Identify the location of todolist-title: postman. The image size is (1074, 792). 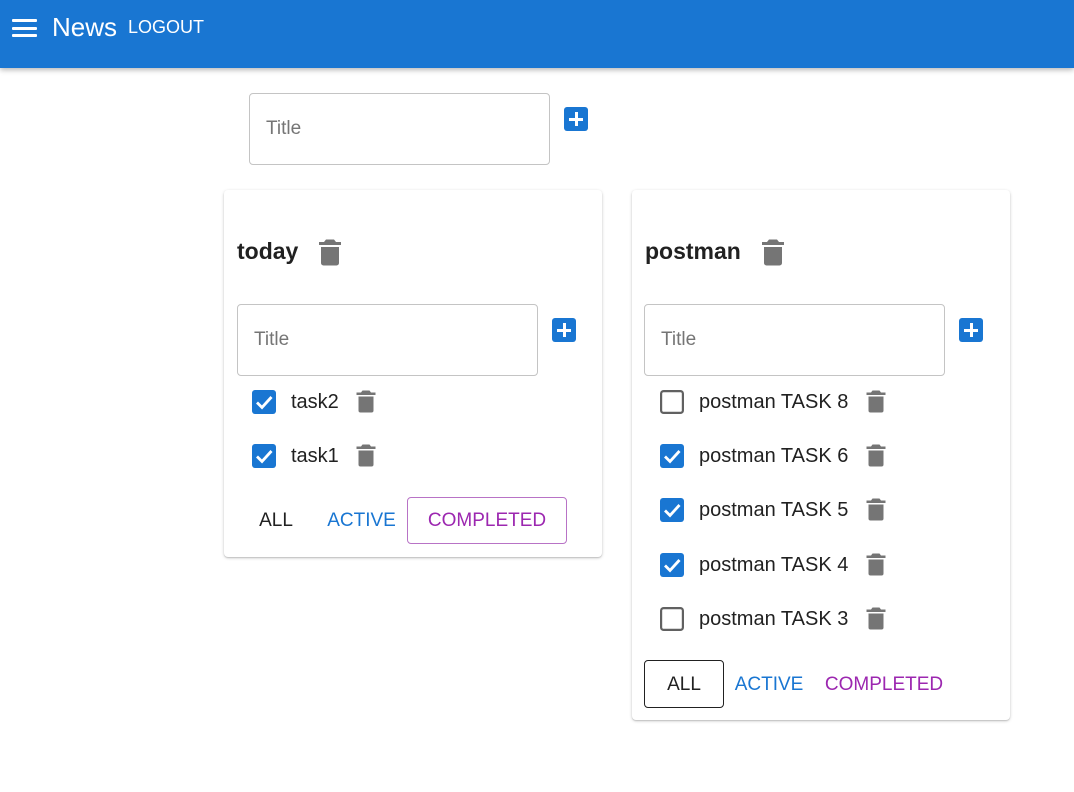
(693, 251).